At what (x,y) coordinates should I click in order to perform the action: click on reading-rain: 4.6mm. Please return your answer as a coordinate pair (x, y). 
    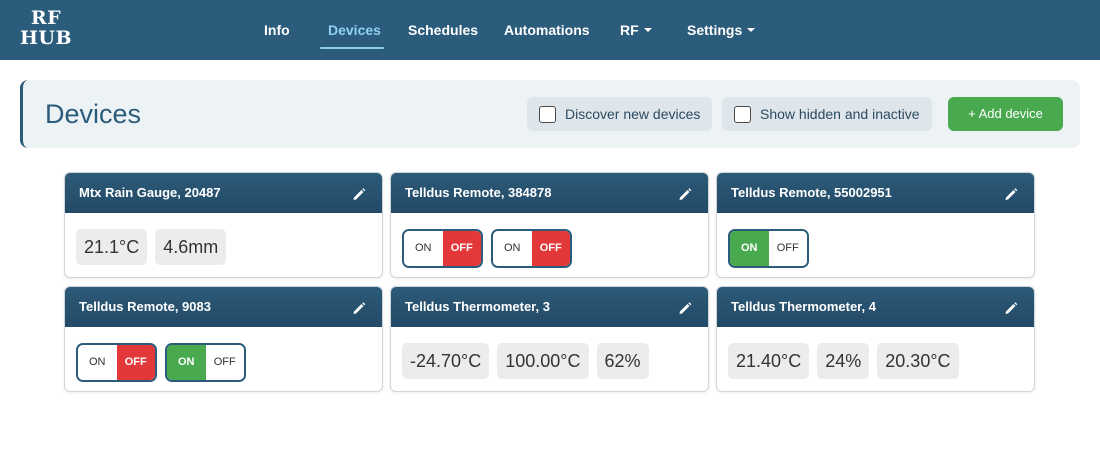
    Looking at the image, I should click on (191, 247).